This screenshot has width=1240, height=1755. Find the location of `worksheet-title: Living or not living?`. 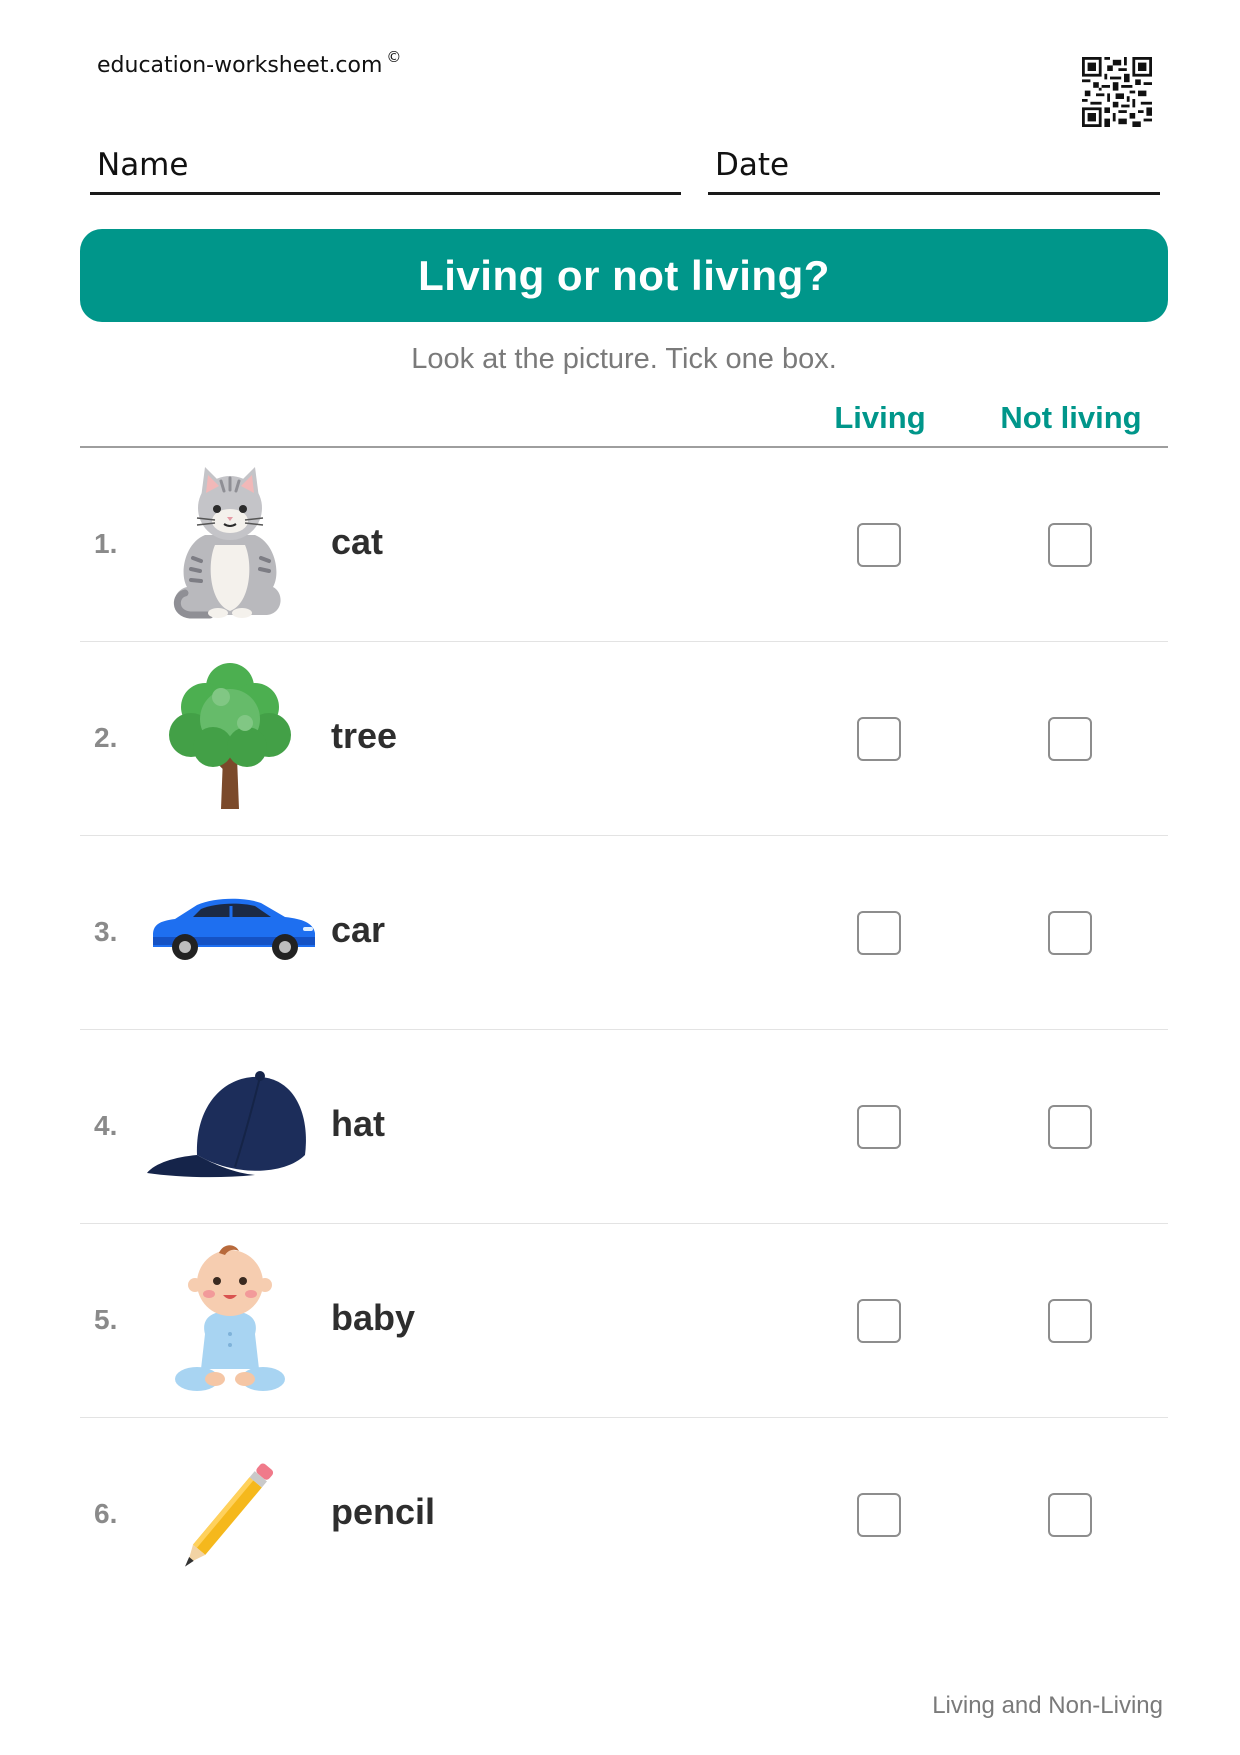

worksheet-title: Living or not living? is located at coordinates (624, 275).